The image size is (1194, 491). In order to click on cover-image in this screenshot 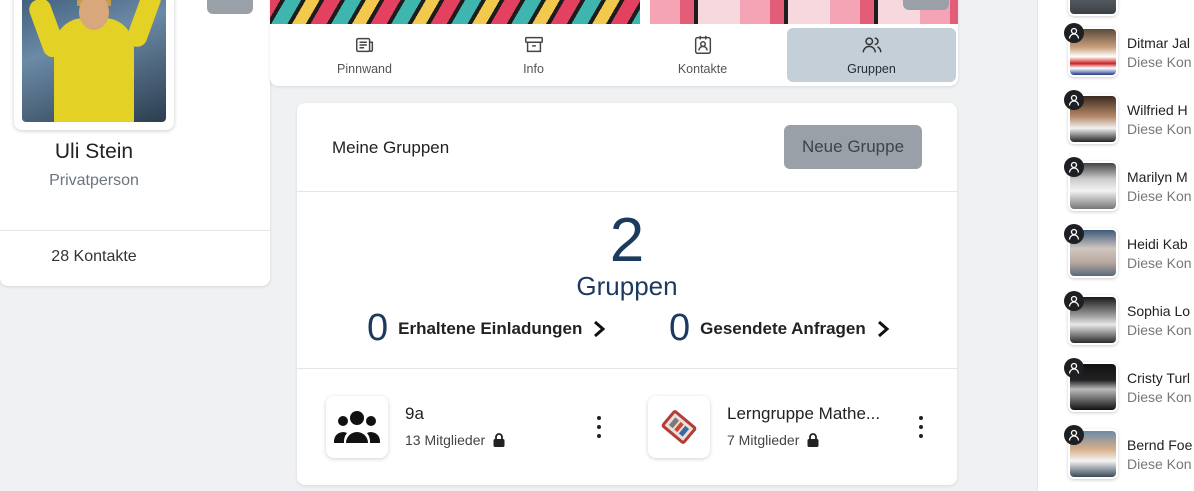, I will do `click(614, 12)`.